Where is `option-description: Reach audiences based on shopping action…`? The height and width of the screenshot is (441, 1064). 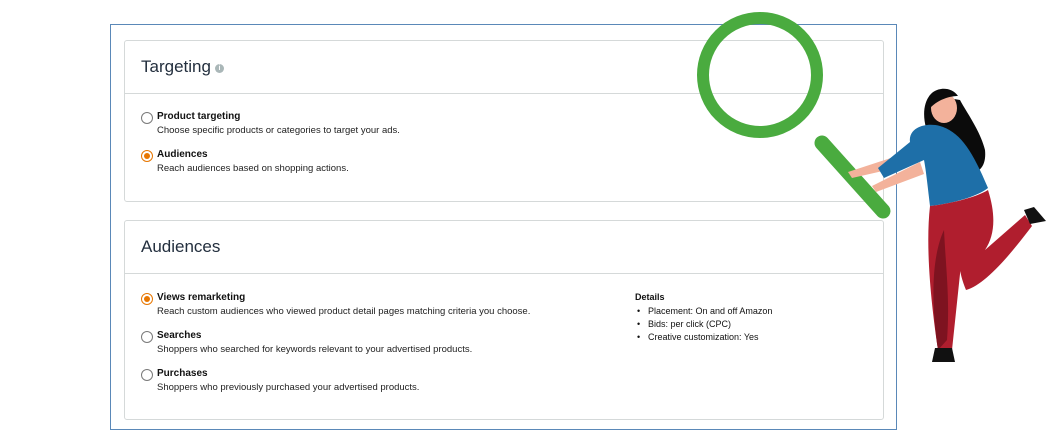 option-description: Reach audiences based on shopping action… is located at coordinates (253, 168).